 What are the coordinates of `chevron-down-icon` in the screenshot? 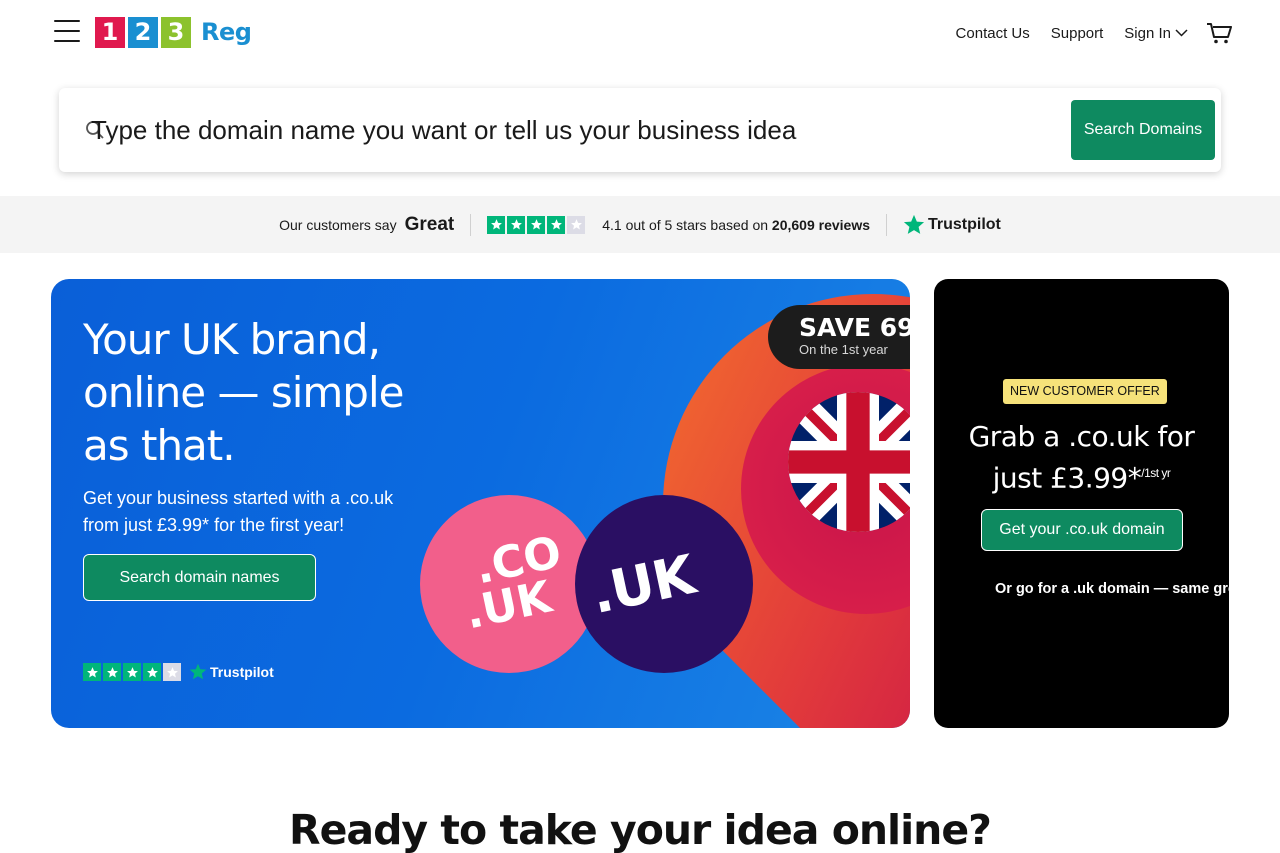 It's located at (1181, 33).